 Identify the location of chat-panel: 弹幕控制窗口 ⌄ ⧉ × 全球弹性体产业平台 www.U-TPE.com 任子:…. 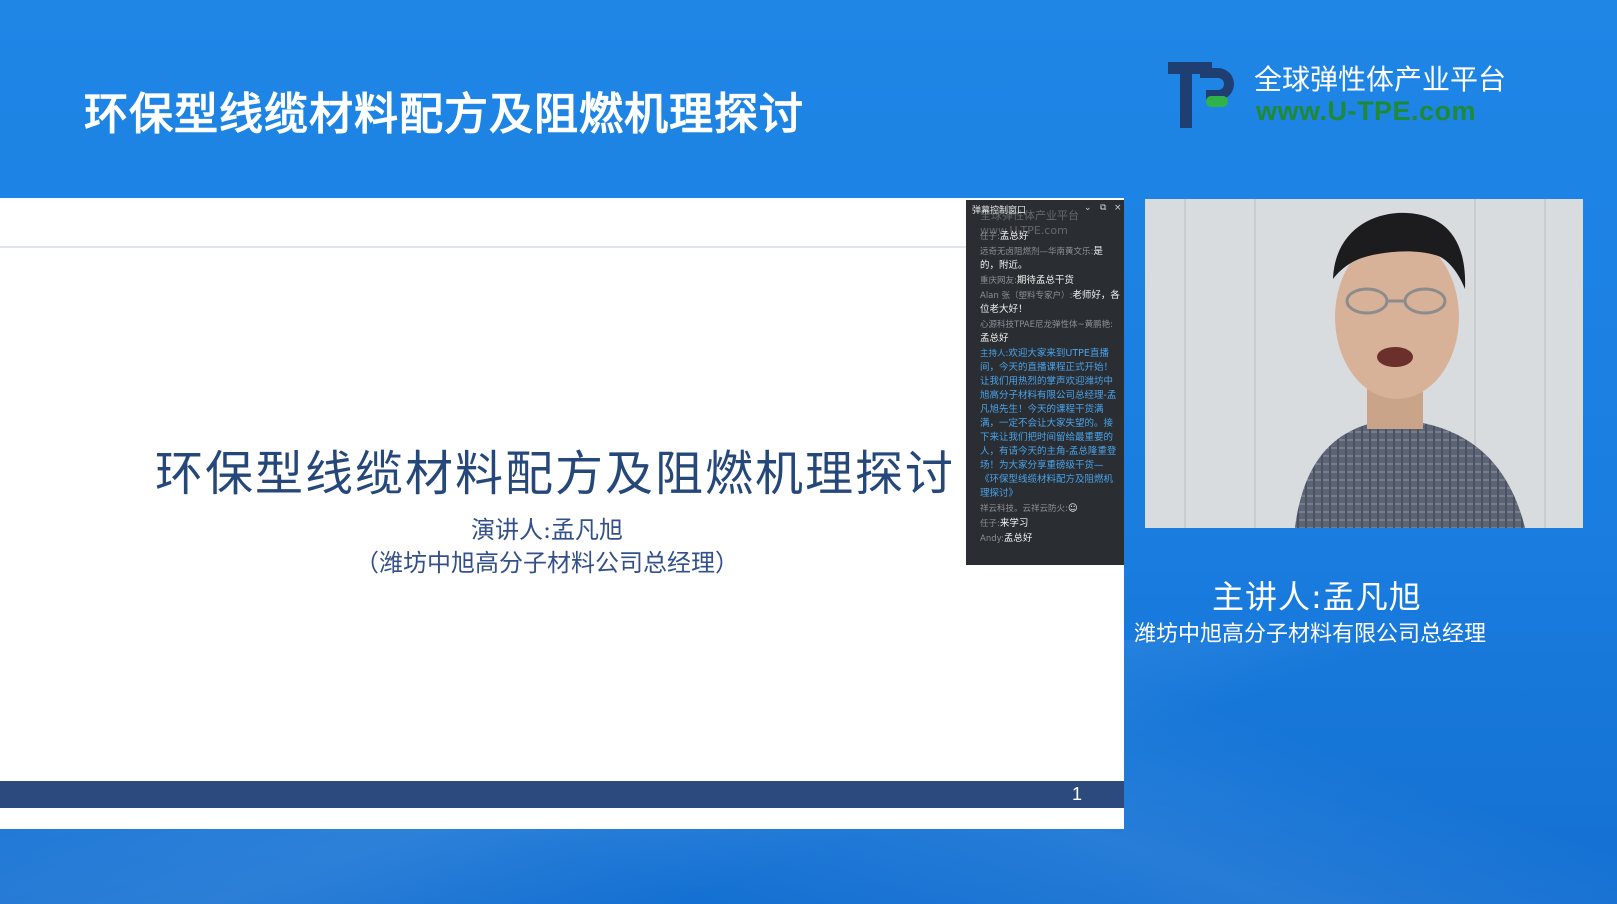
(1045, 382).